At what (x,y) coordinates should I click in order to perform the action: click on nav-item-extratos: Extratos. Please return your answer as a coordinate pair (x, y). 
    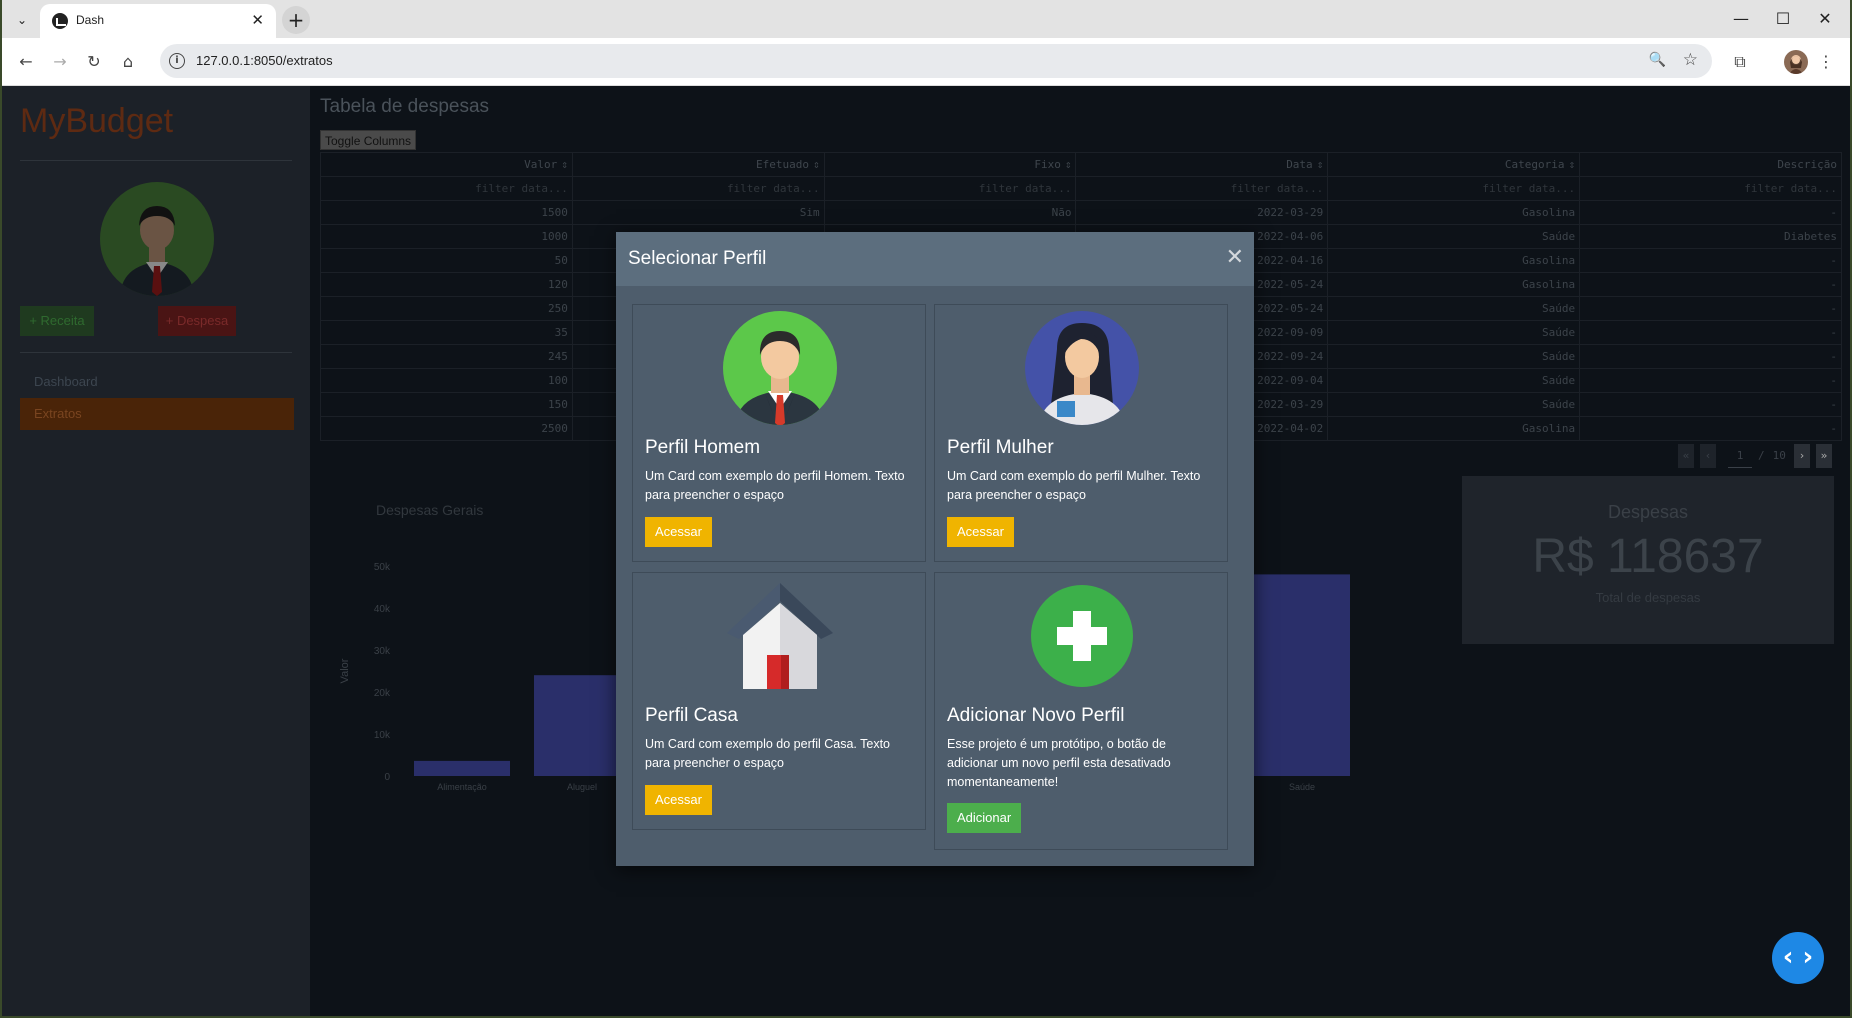
    Looking at the image, I should click on (157, 414).